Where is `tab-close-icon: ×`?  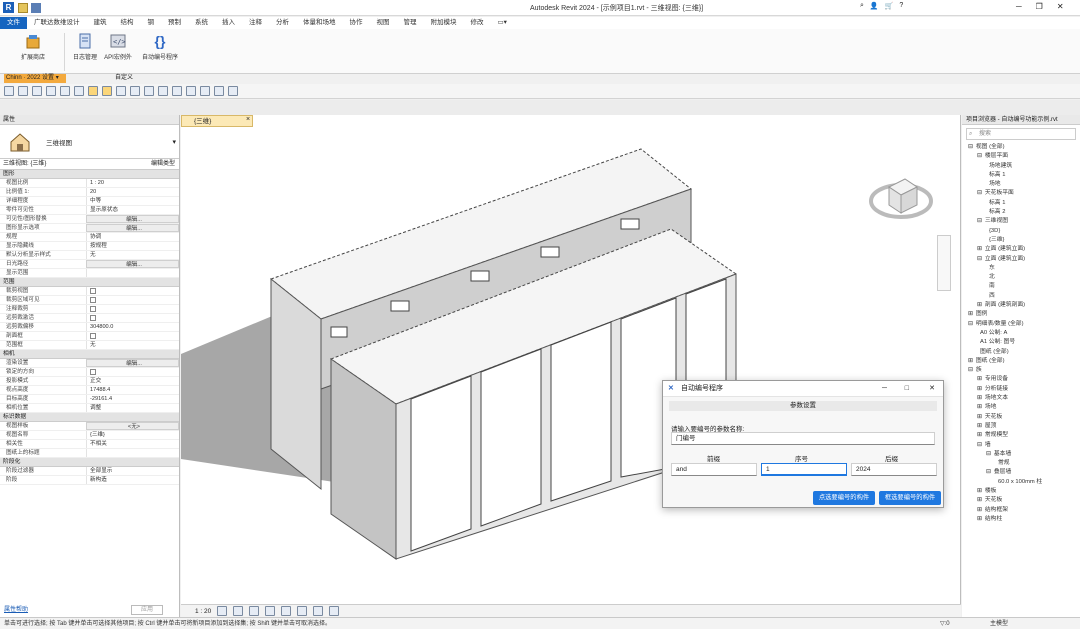 tab-close-icon: × is located at coordinates (248, 121).